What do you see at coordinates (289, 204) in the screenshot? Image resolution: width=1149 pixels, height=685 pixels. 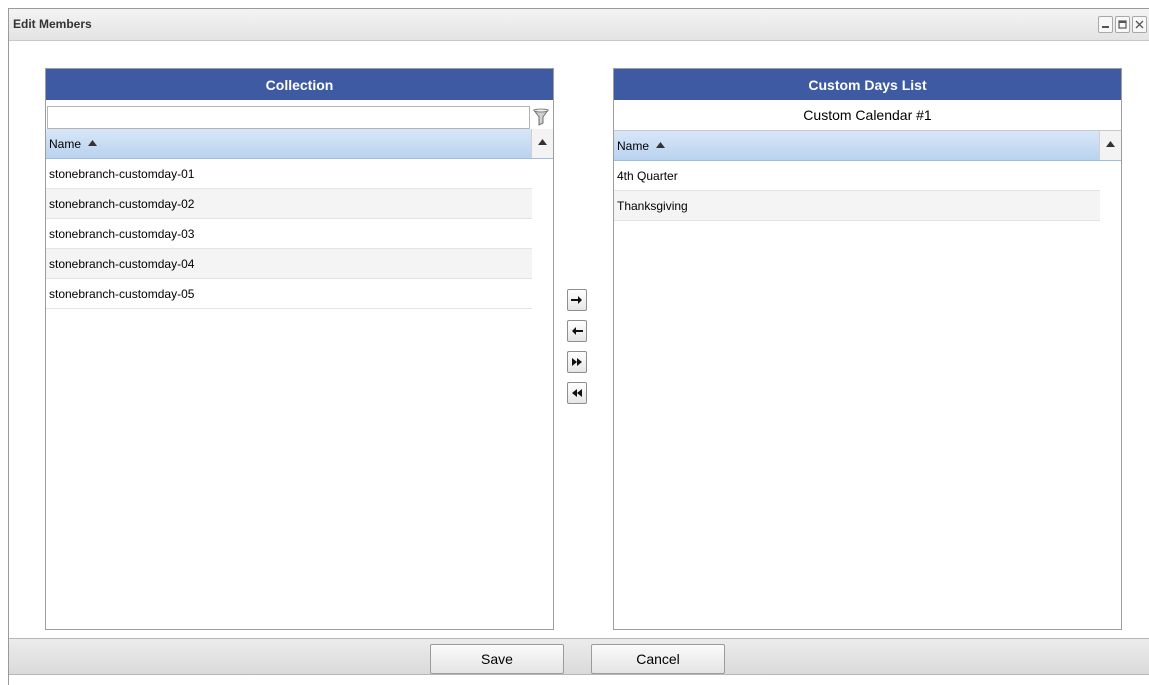 I see `list-item: stonebranch-customday-02` at bounding box center [289, 204].